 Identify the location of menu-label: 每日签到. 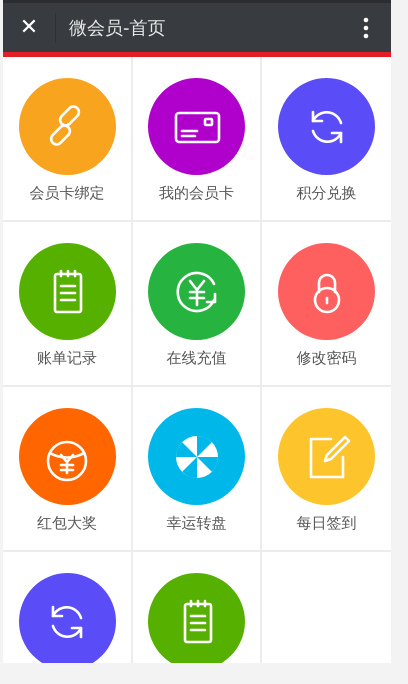
(326, 523).